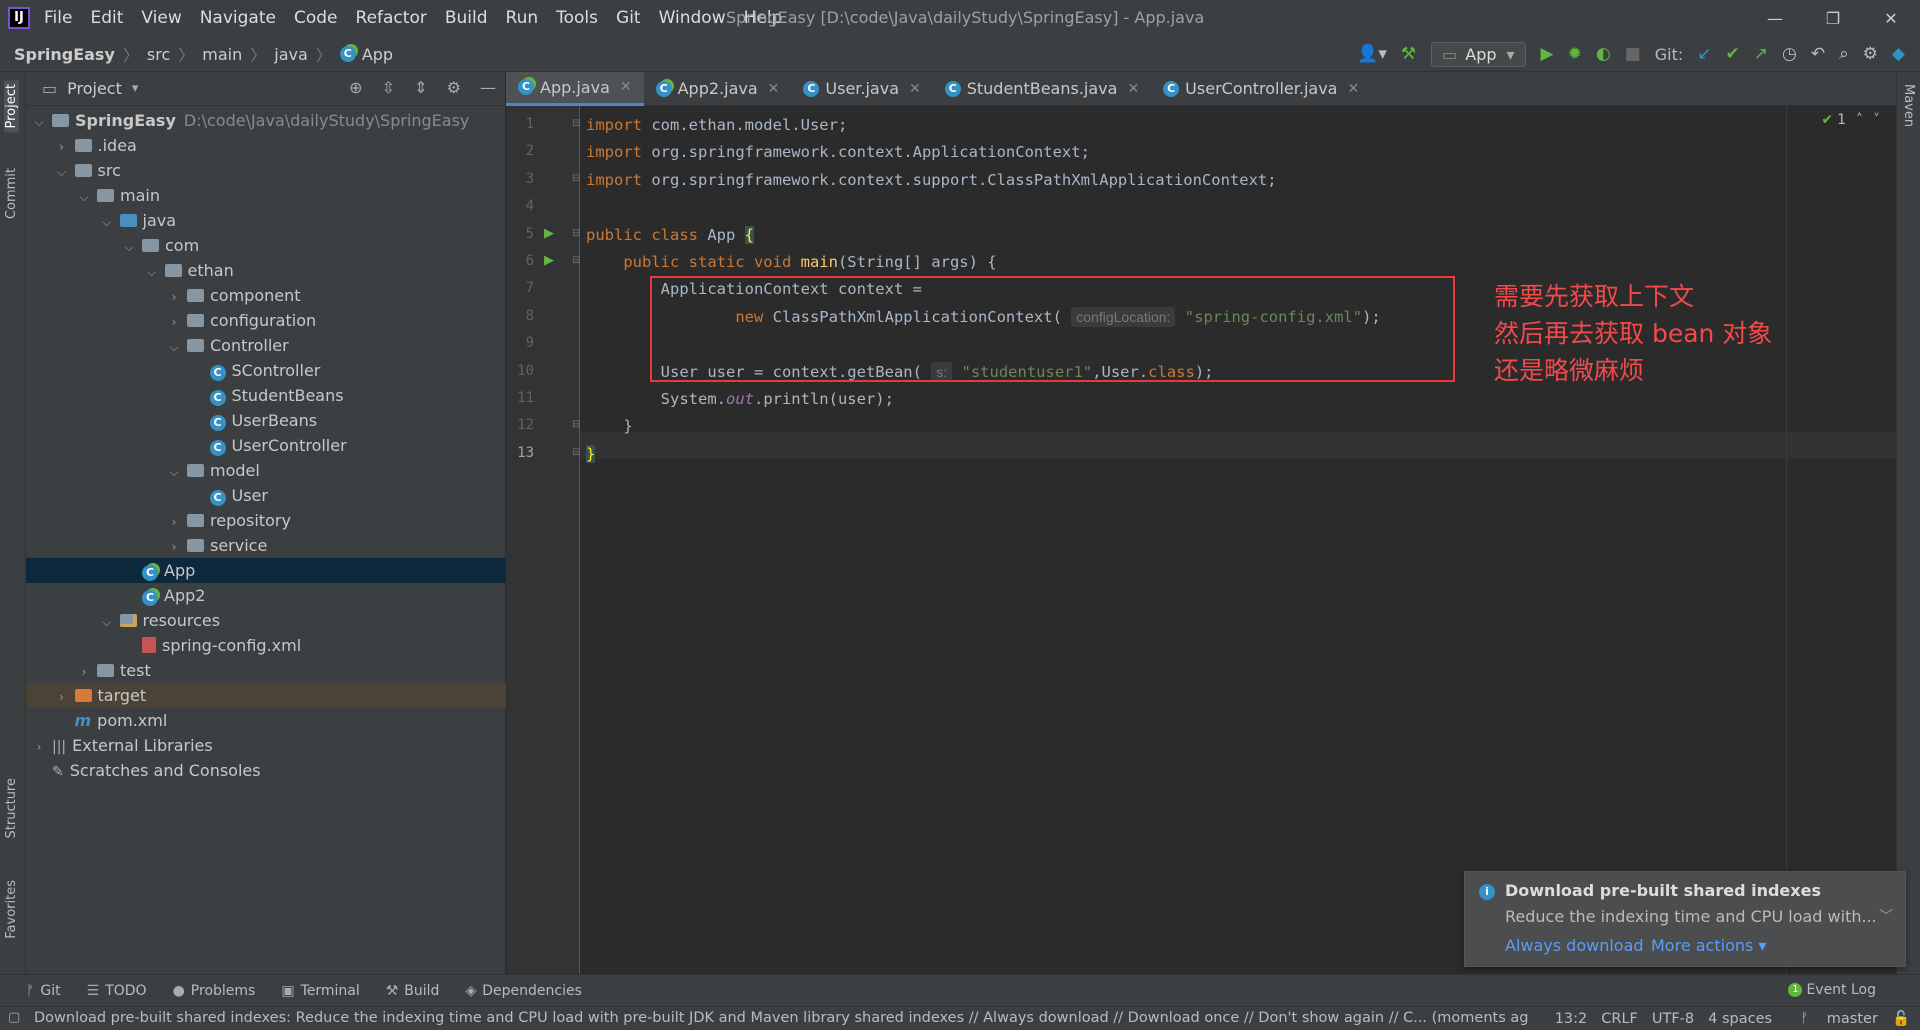  I want to click on stripe-maven: Maven, so click(1908, 105).